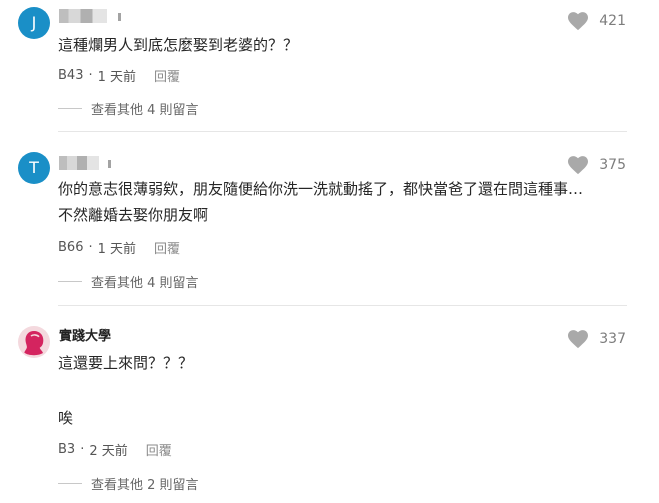  I want to click on floor-number: B3, so click(67, 449).